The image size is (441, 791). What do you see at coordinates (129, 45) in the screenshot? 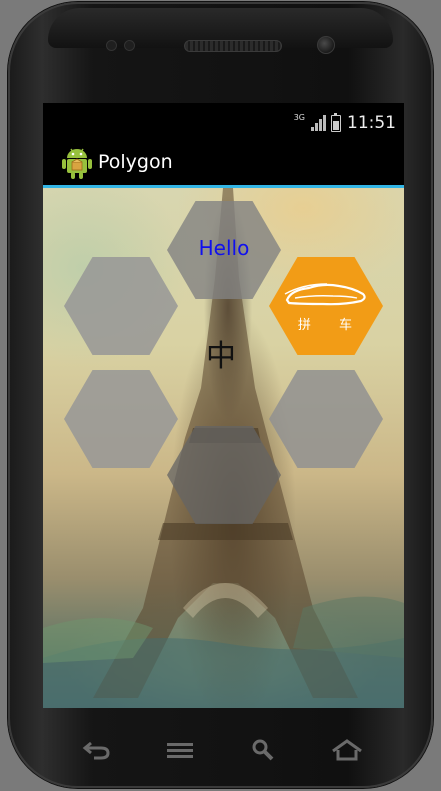
I see `light-sensor` at bounding box center [129, 45].